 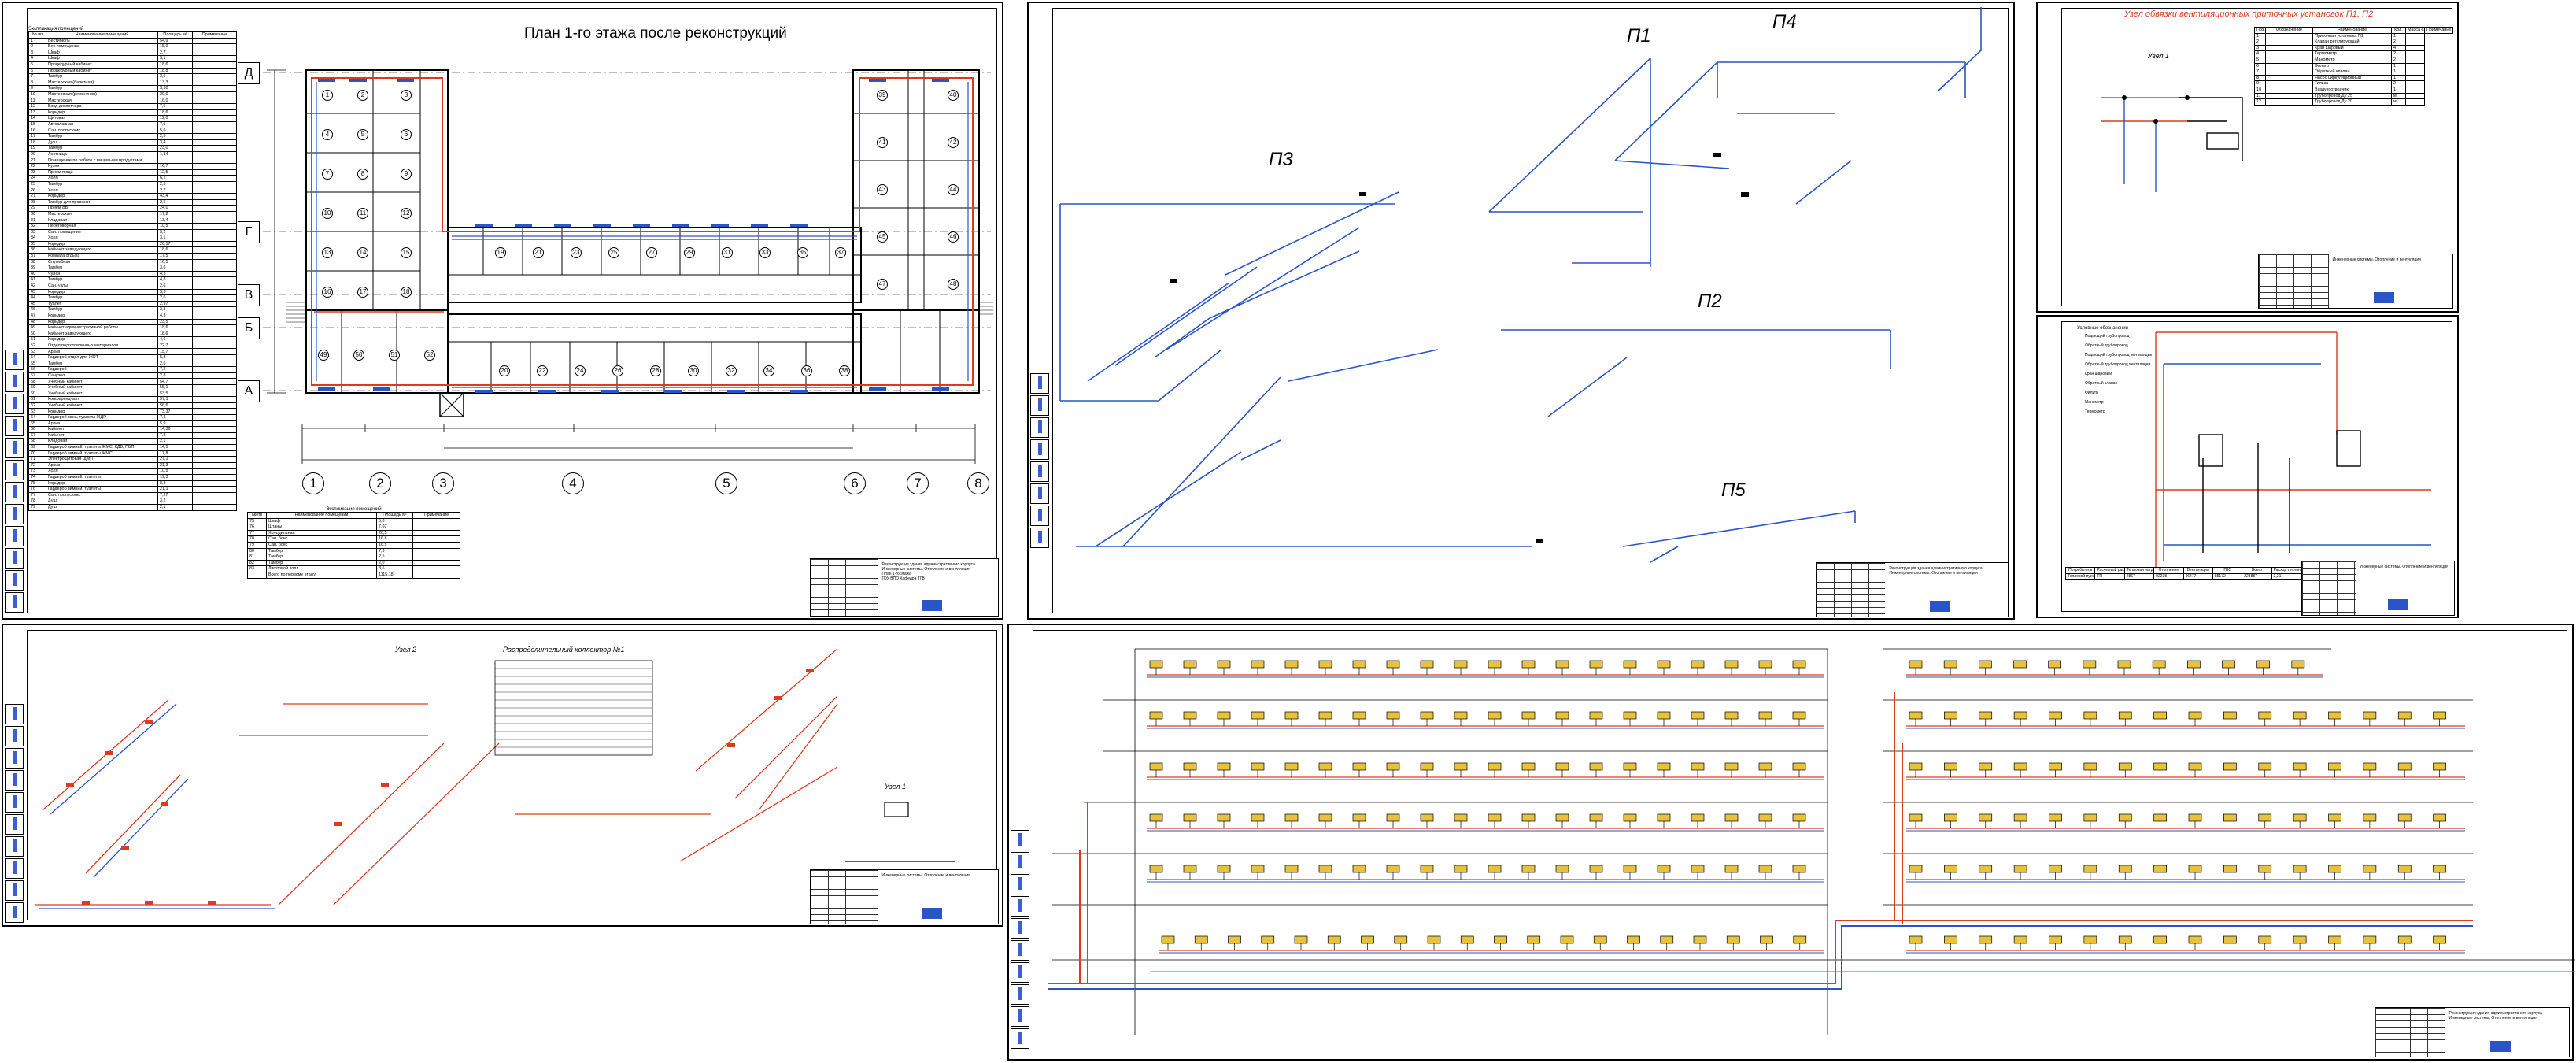 What do you see at coordinates (327, 174) in the screenshot?
I see `room-number: 7` at bounding box center [327, 174].